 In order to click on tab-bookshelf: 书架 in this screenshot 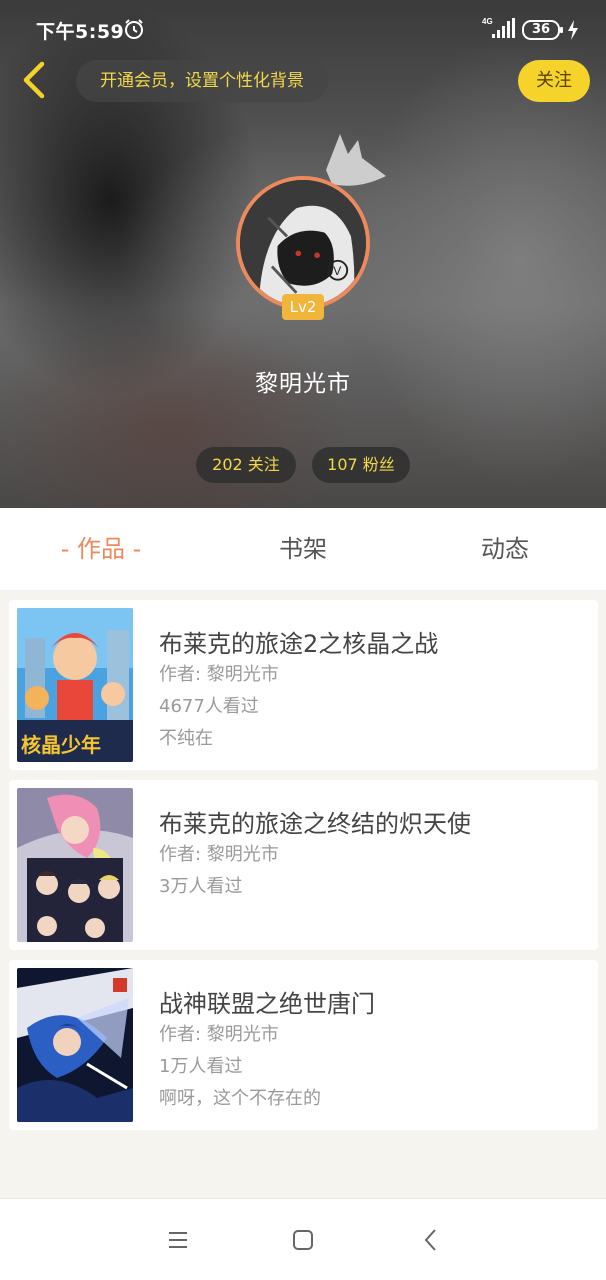, I will do `click(303, 549)`.